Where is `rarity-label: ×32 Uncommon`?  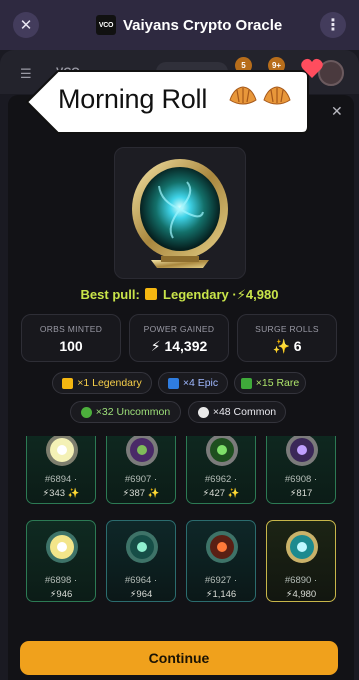 rarity-label: ×32 Uncommon is located at coordinates (133, 412).